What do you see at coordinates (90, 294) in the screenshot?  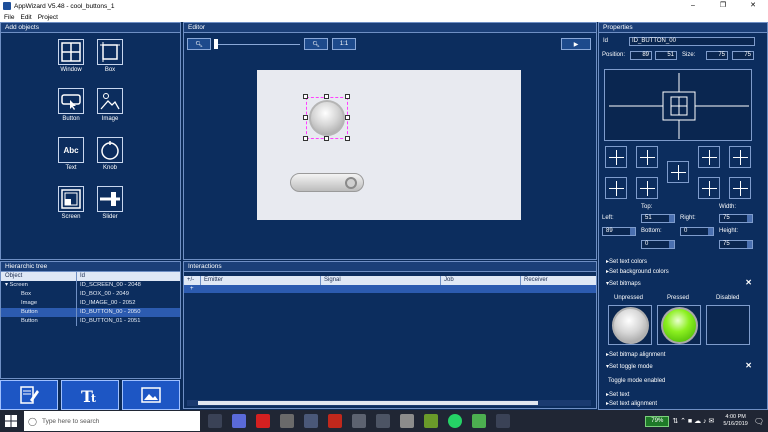 I see `tree-row: Box ID_BOX_00 - 2049` at bounding box center [90, 294].